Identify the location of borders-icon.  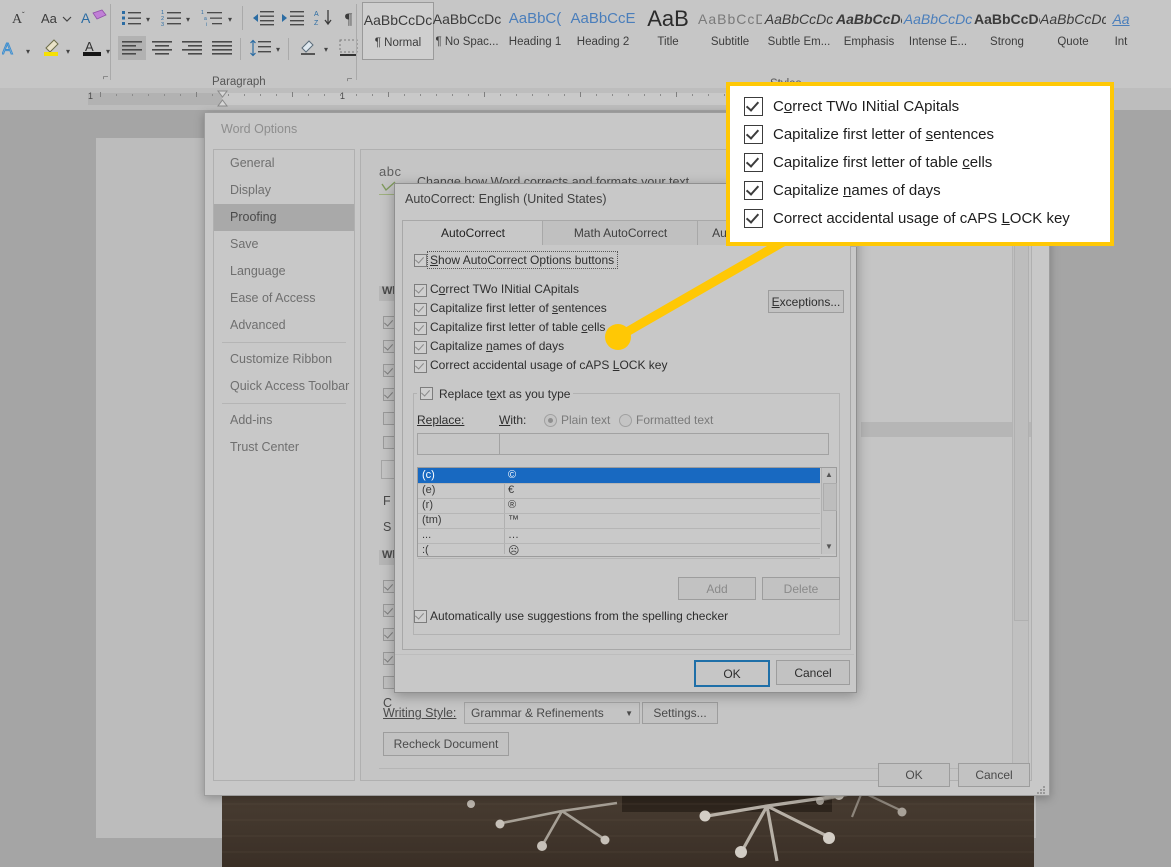
(349, 48).